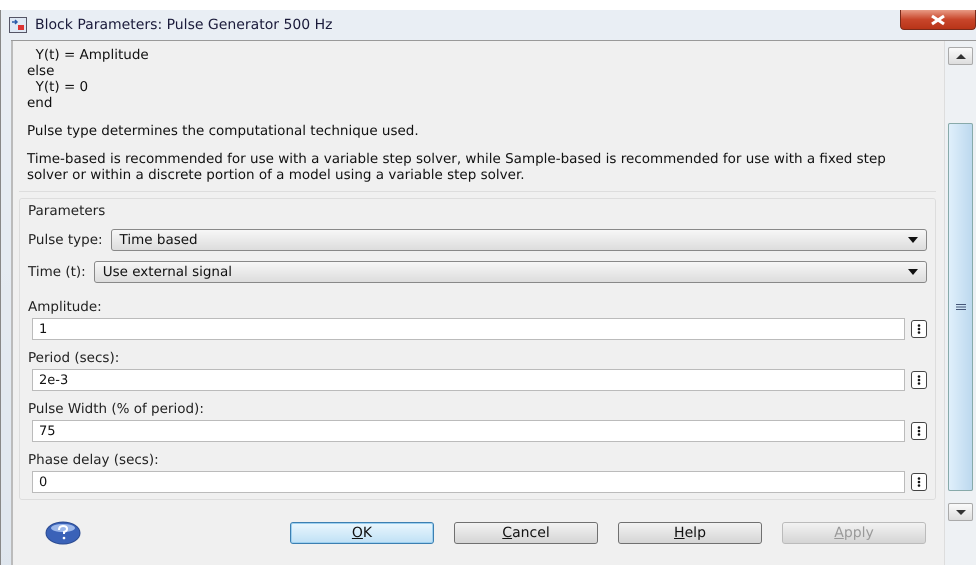 Image resolution: width=976 pixels, height=565 pixels. What do you see at coordinates (468, 431) in the screenshot?
I see `input-field: 75` at bounding box center [468, 431].